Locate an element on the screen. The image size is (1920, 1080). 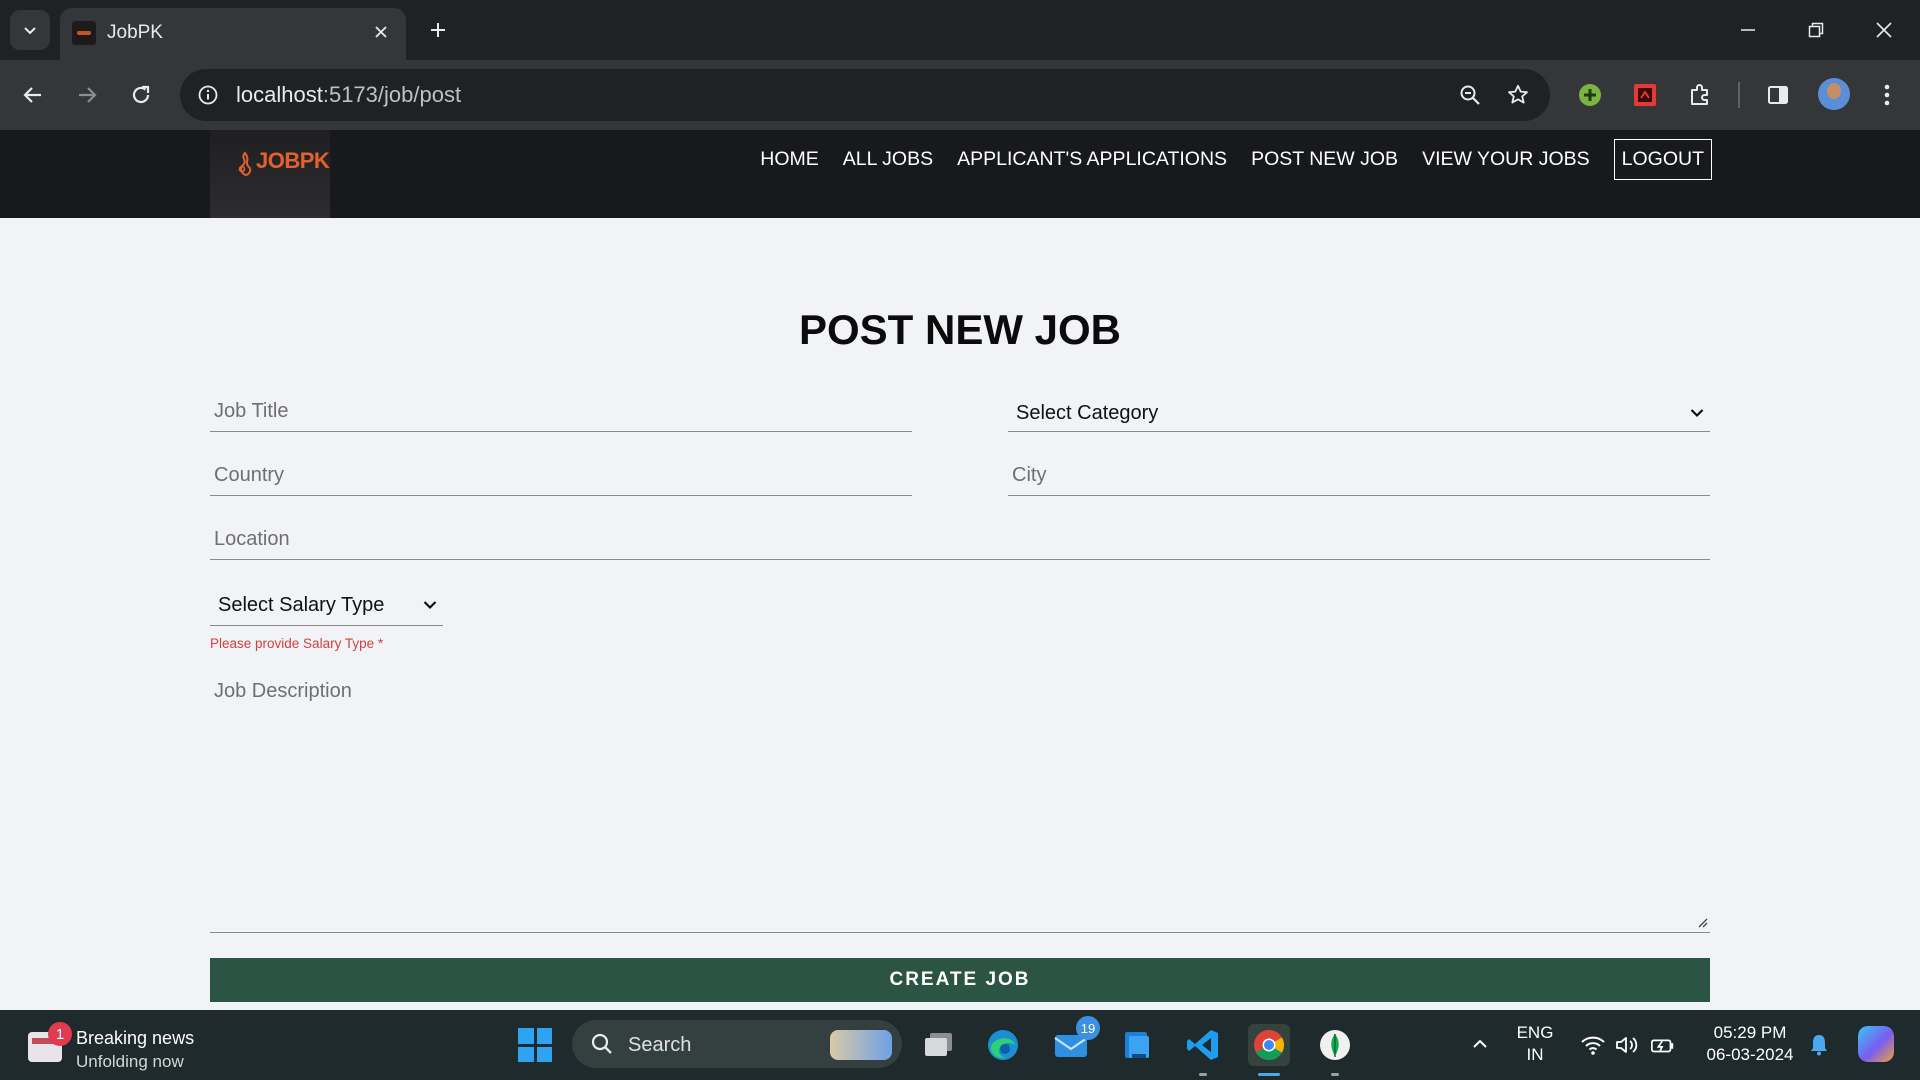
browser-menu-button is located at coordinates (1887, 95).